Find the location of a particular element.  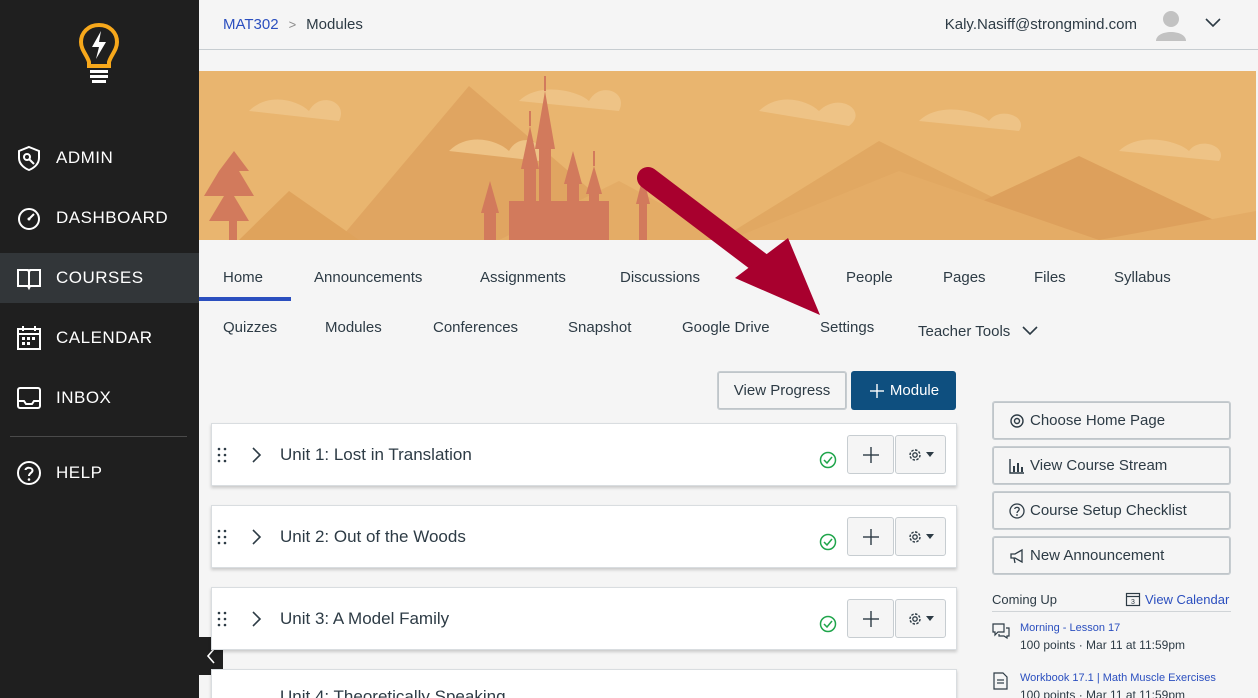

tab-google-drive: Google Drive is located at coordinates (726, 327).